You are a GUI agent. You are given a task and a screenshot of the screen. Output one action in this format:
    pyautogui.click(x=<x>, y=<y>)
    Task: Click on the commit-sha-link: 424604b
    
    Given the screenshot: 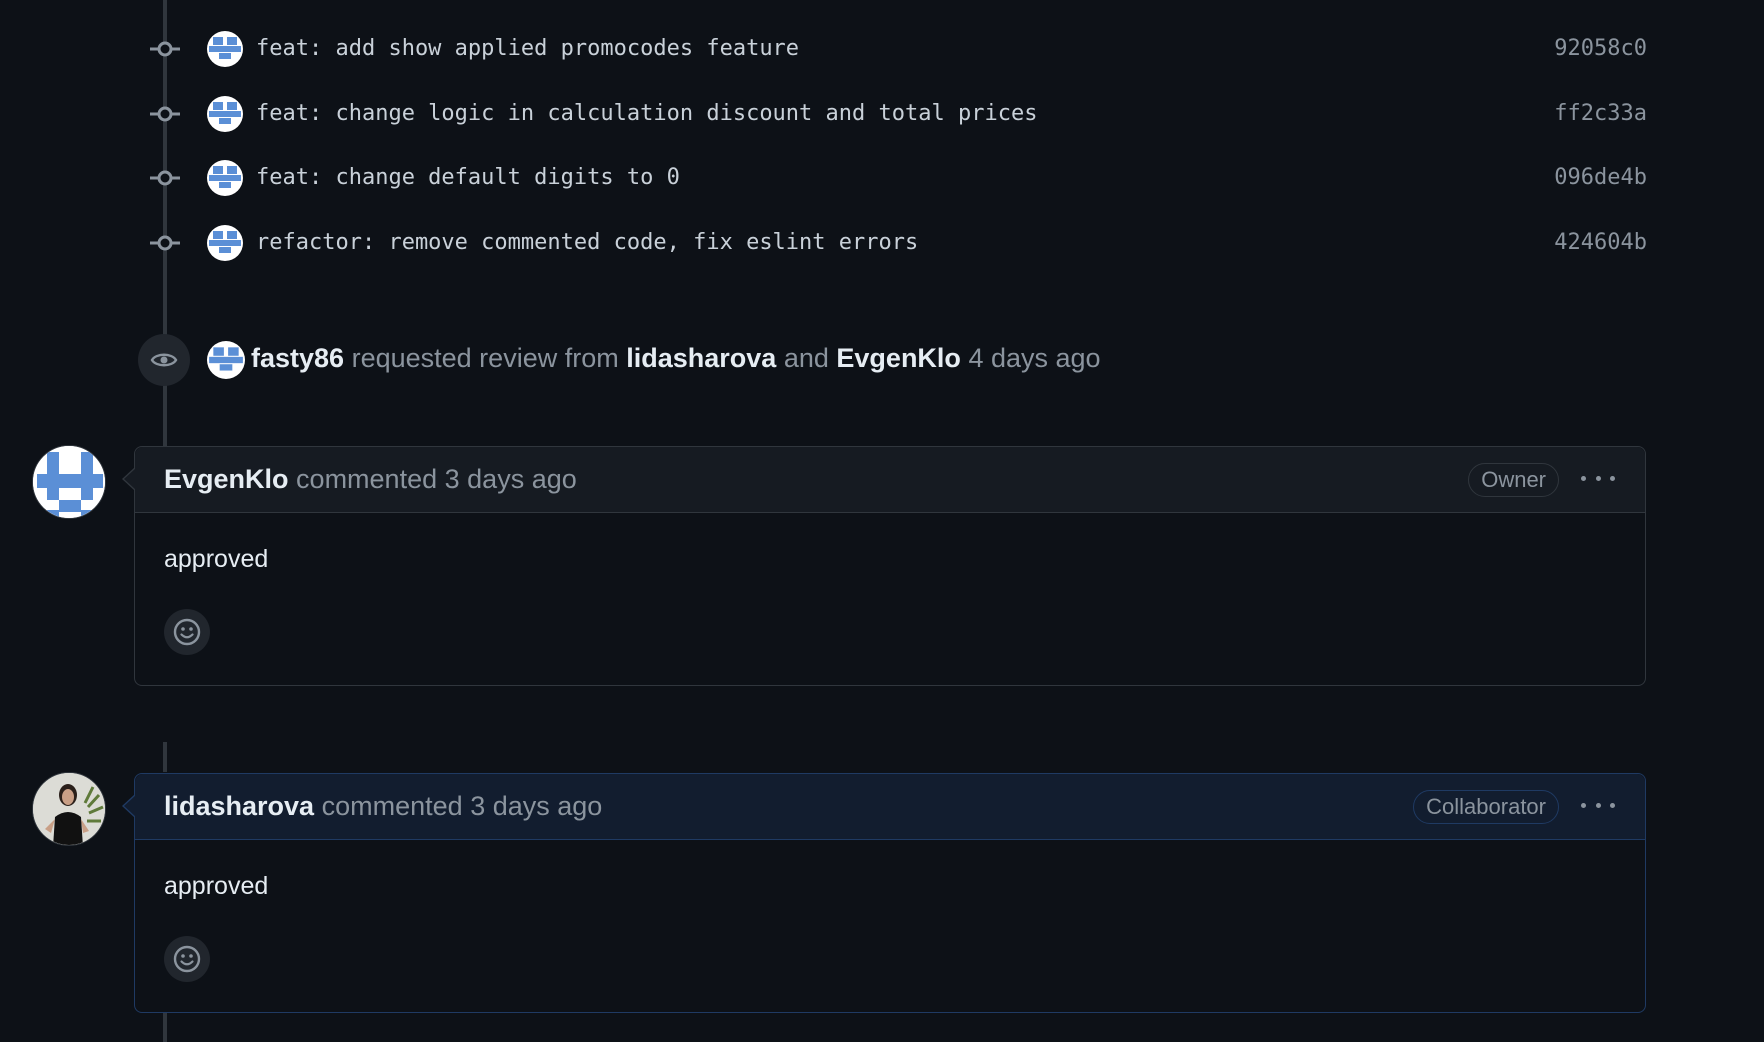 What is the action you would take?
    pyautogui.click(x=1600, y=242)
    